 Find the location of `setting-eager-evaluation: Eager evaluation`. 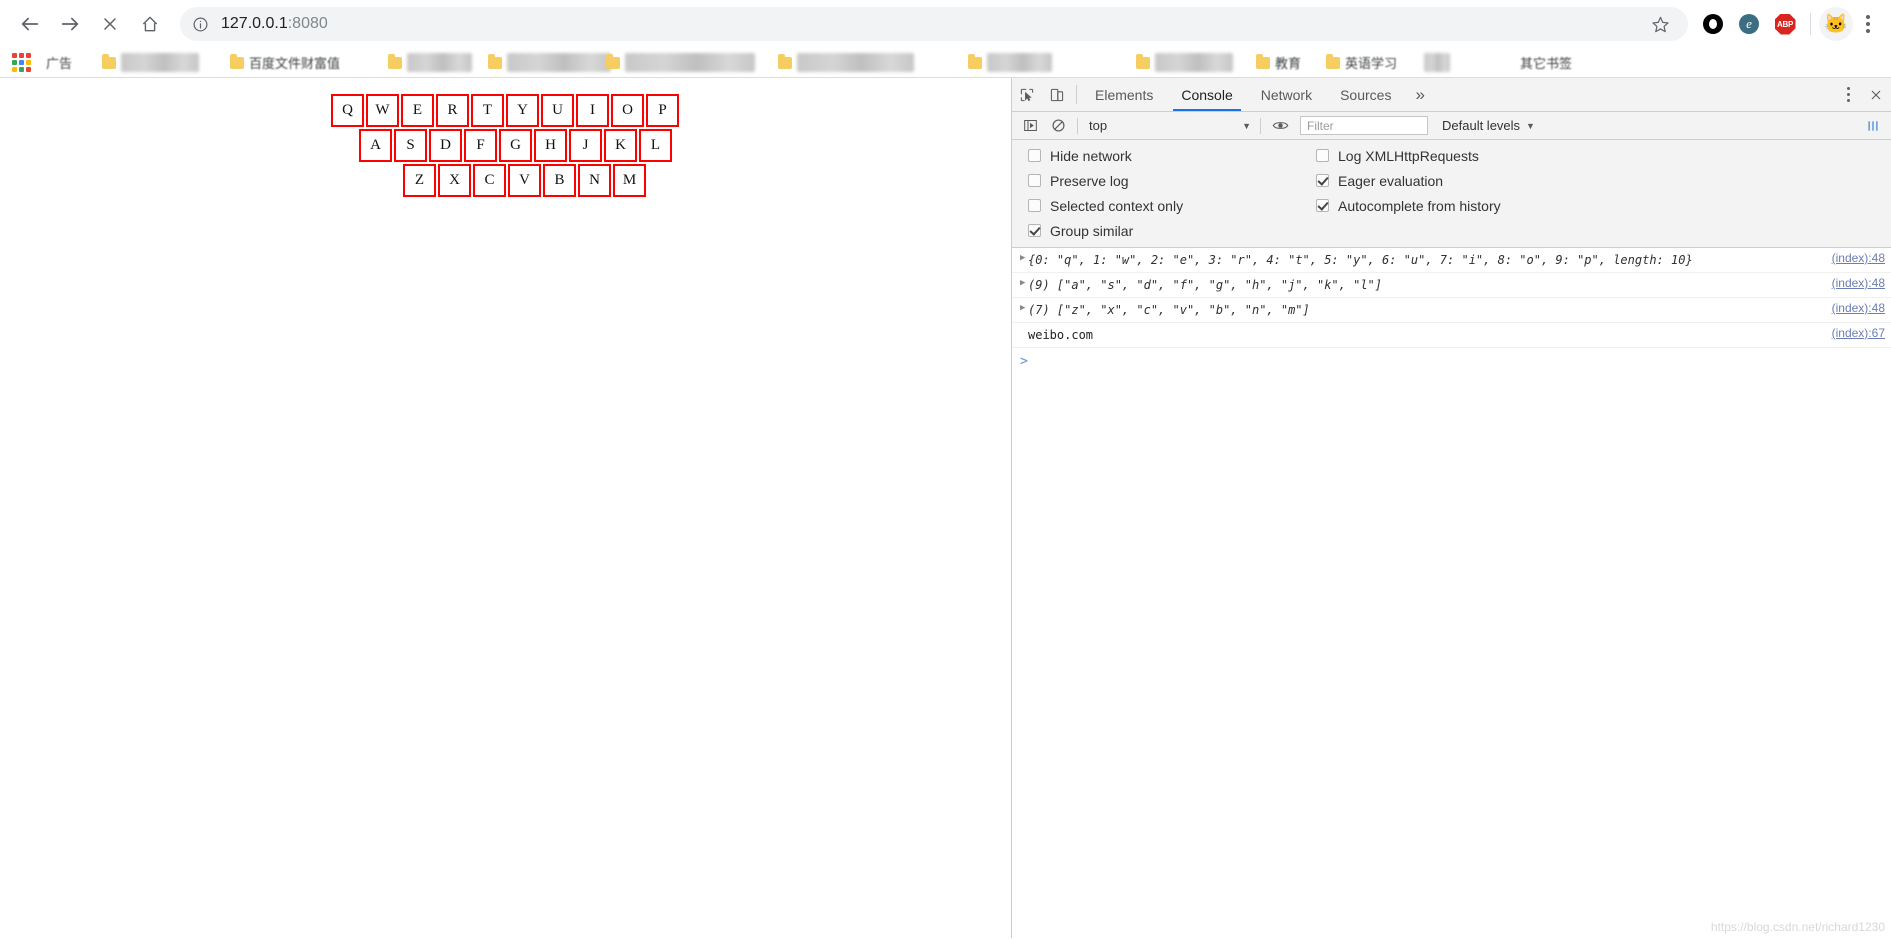

setting-eager-evaluation: Eager evaluation is located at coordinates (1408, 180).